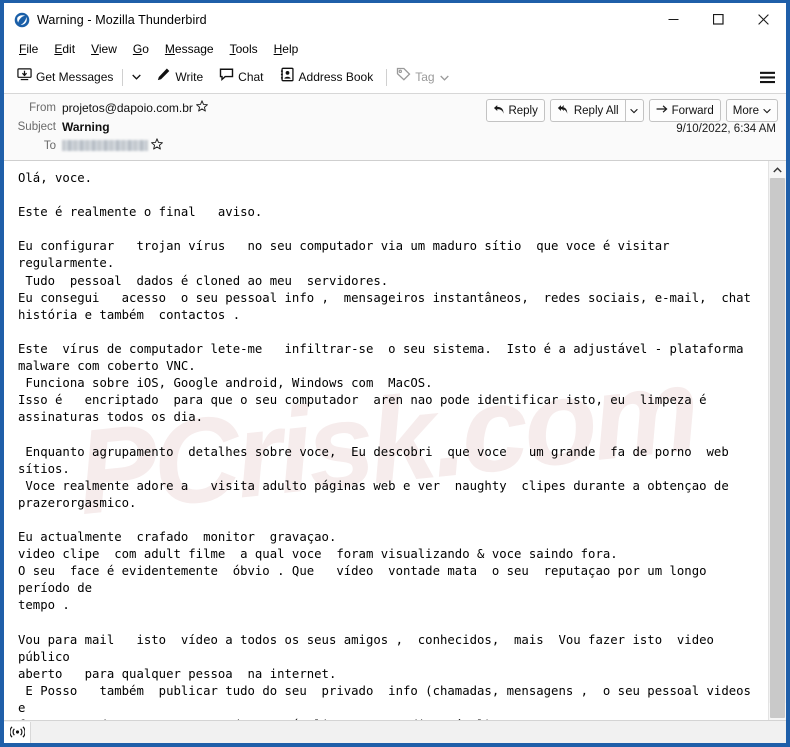 This screenshot has height=747, width=790. I want to click on menu-help-rest: elp, so click(290, 48).